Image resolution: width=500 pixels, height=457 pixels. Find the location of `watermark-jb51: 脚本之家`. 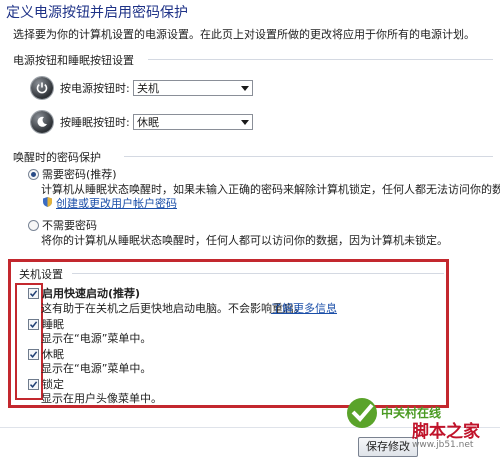

watermark-jb51: 脚本之家 is located at coordinates (446, 432).